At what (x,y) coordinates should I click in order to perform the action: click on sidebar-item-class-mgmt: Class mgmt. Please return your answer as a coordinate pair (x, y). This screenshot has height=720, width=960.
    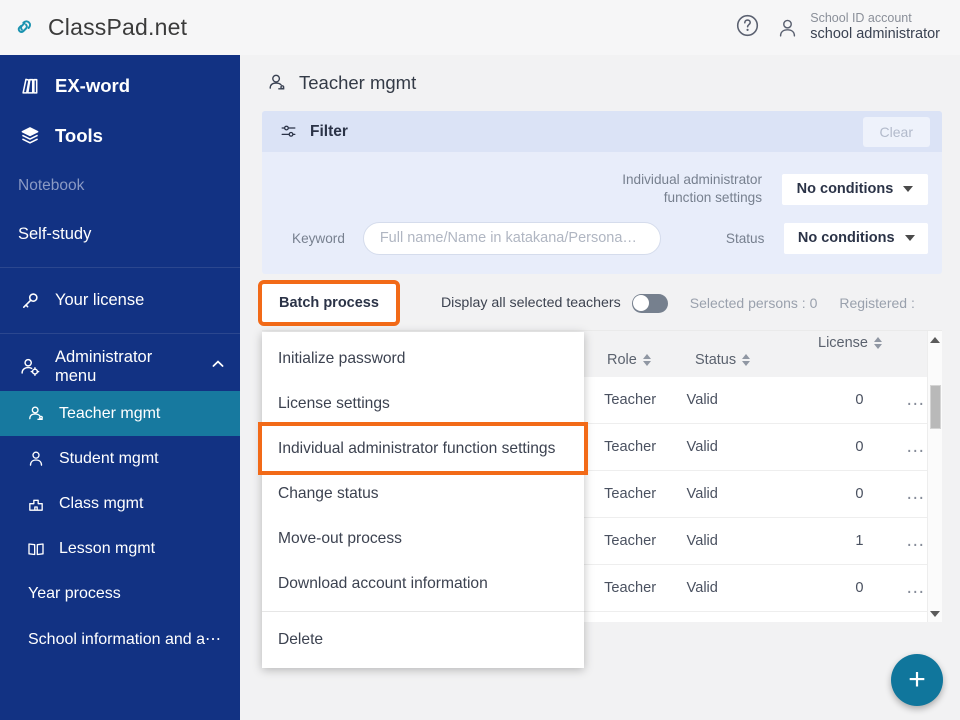
    Looking at the image, I should click on (120, 503).